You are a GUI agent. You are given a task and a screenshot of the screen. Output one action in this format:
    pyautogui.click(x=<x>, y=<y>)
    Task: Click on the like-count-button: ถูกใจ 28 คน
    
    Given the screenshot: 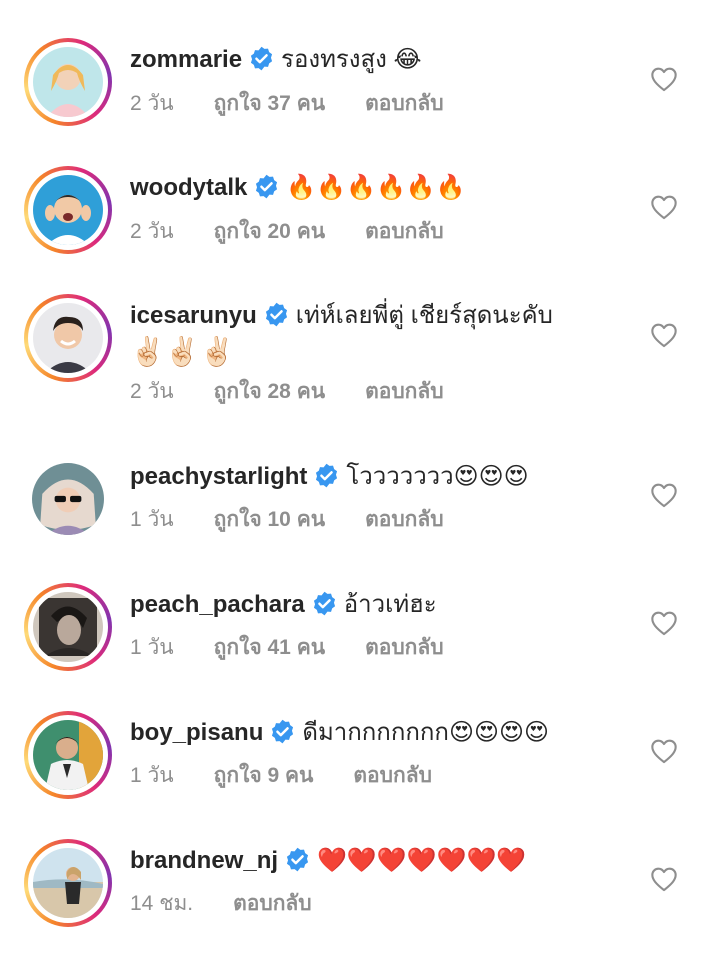 What is the action you would take?
    pyautogui.click(x=269, y=392)
    